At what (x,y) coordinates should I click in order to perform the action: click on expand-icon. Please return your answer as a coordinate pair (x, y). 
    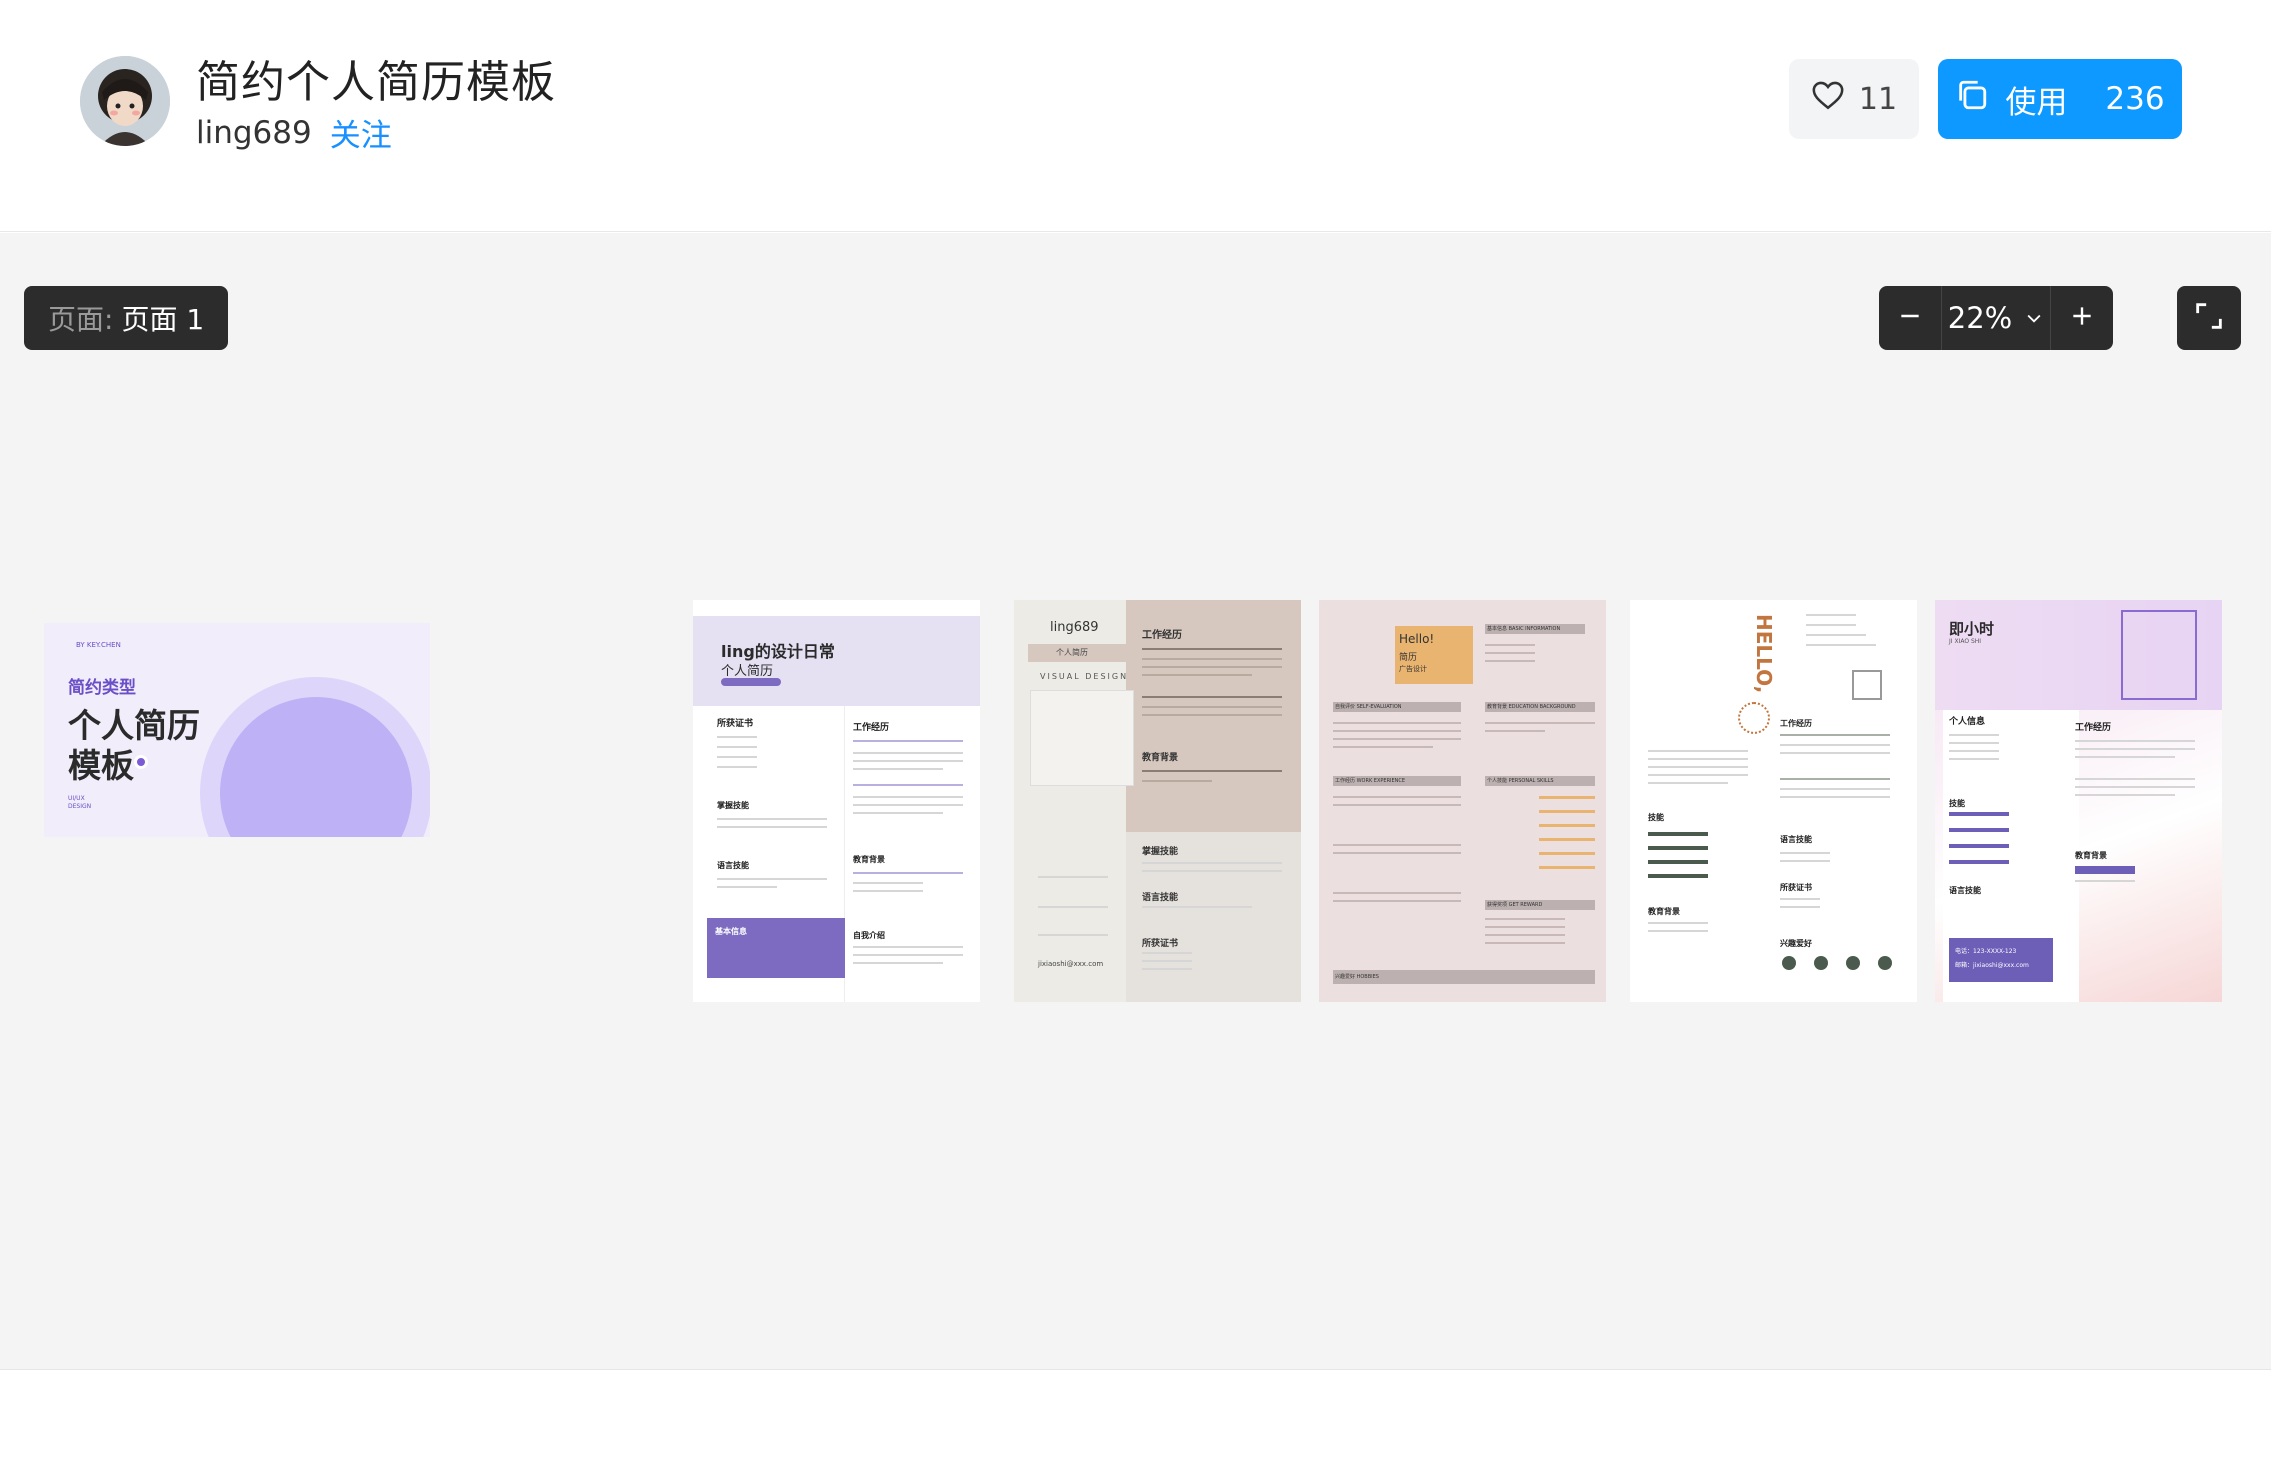
    Looking at the image, I should click on (2209, 318).